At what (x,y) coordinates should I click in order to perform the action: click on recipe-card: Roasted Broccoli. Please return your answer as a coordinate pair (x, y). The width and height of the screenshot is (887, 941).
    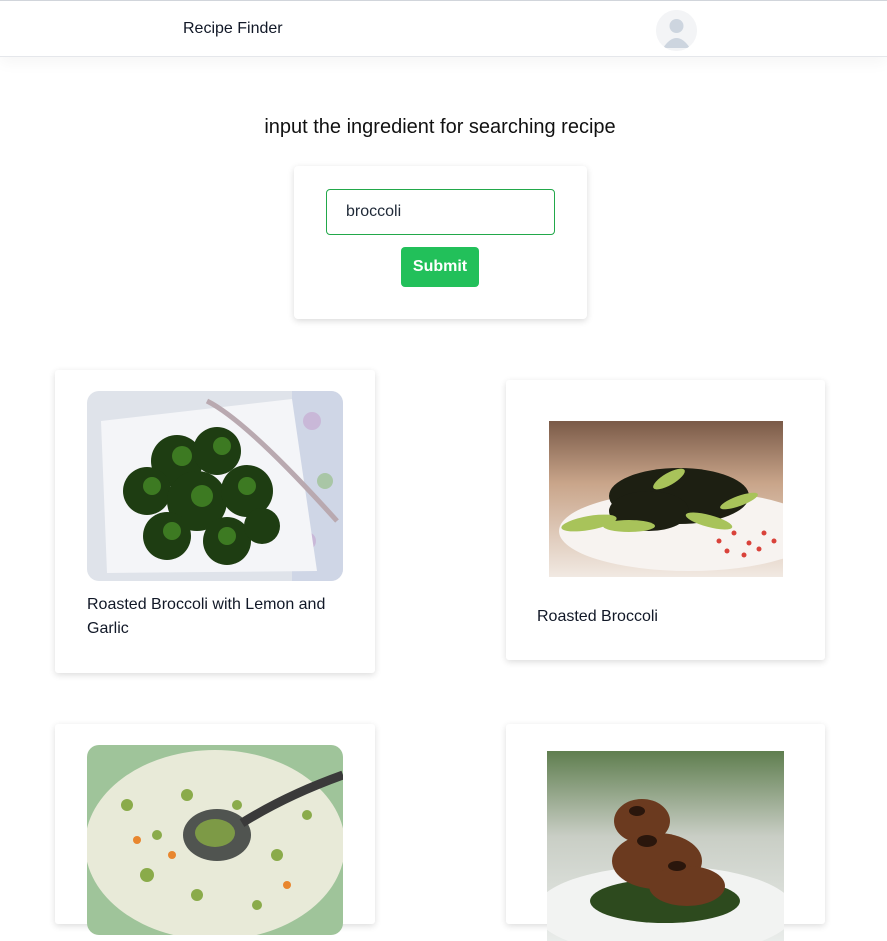
    Looking at the image, I should click on (665, 520).